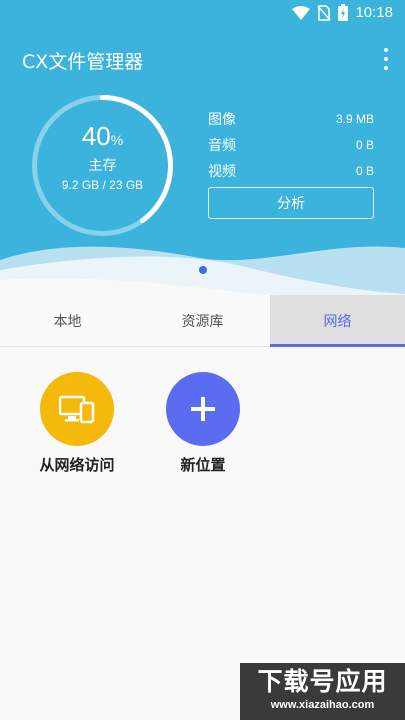 The height and width of the screenshot is (720, 405). What do you see at coordinates (222, 172) in the screenshot?
I see `stat-name: 视频` at bounding box center [222, 172].